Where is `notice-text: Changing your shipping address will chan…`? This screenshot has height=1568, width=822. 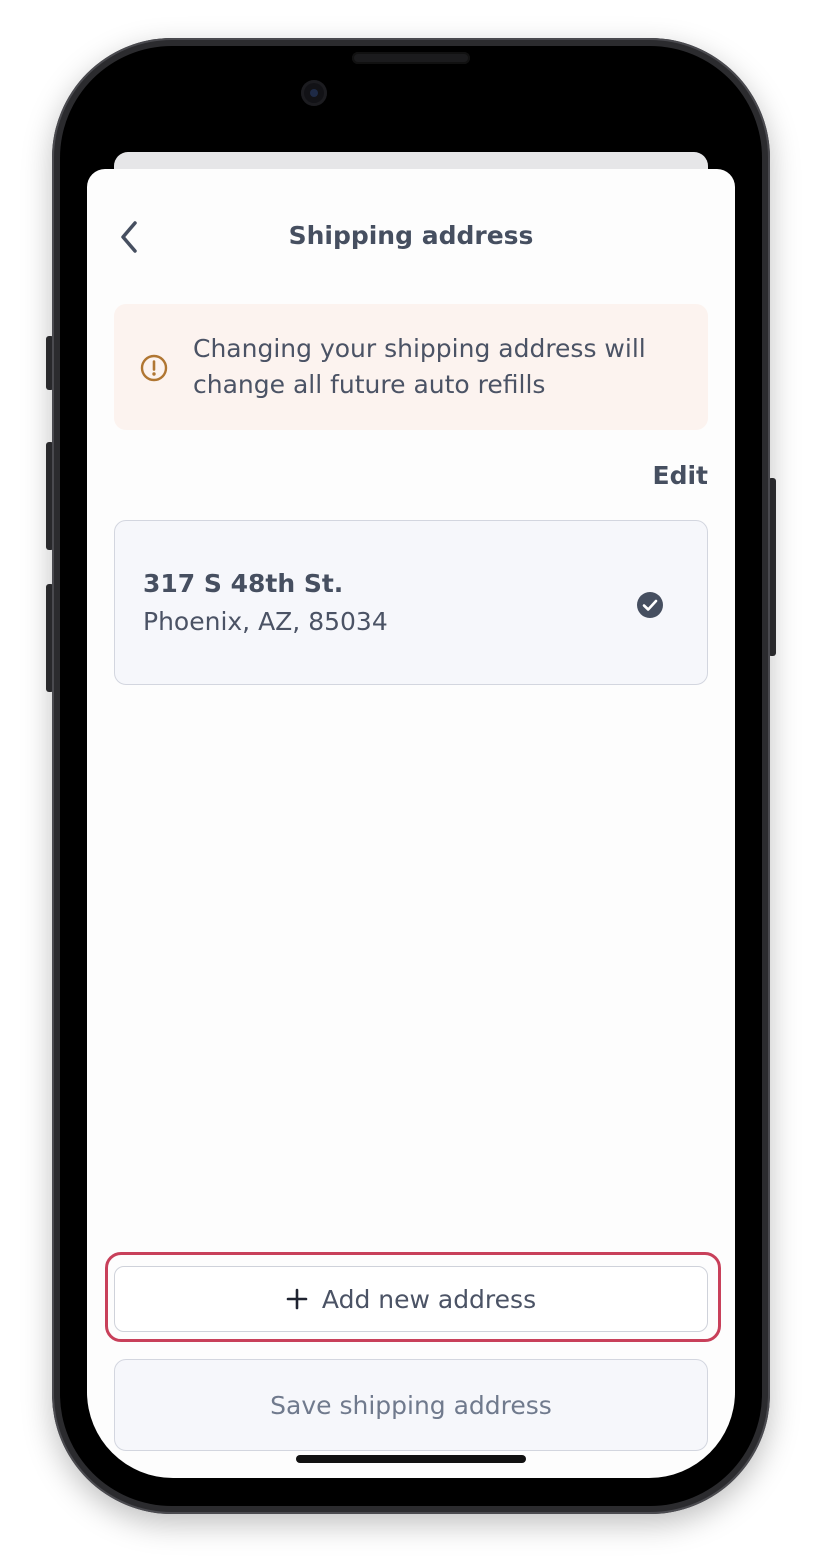 notice-text: Changing your shipping address will chan… is located at coordinates (419, 366).